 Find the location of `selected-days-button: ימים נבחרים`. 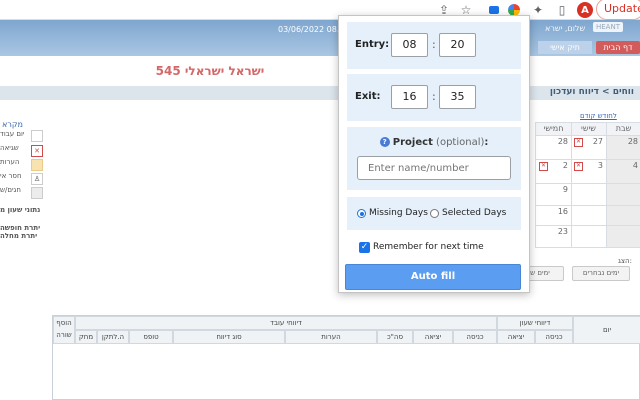

selected-days-button: ימים נבחרים is located at coordinates (601, 273).